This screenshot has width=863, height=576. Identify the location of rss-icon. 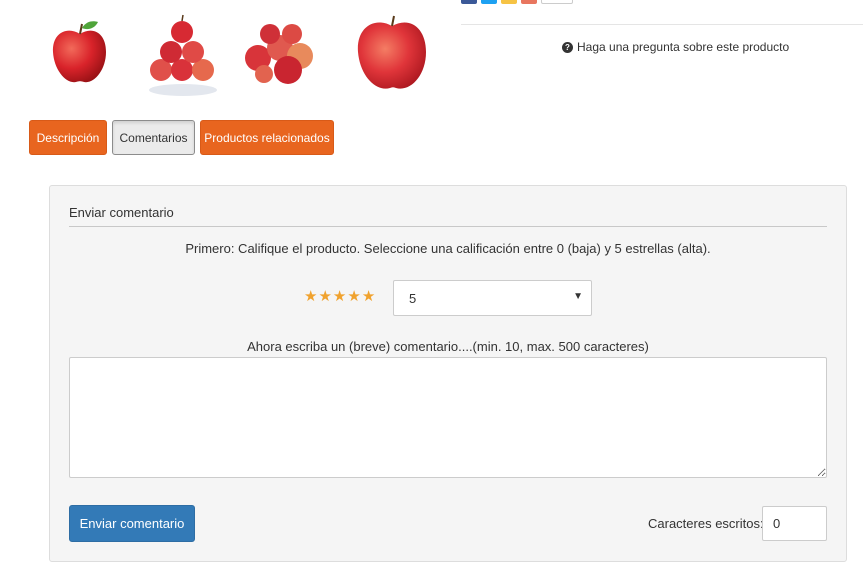
(509, 2).